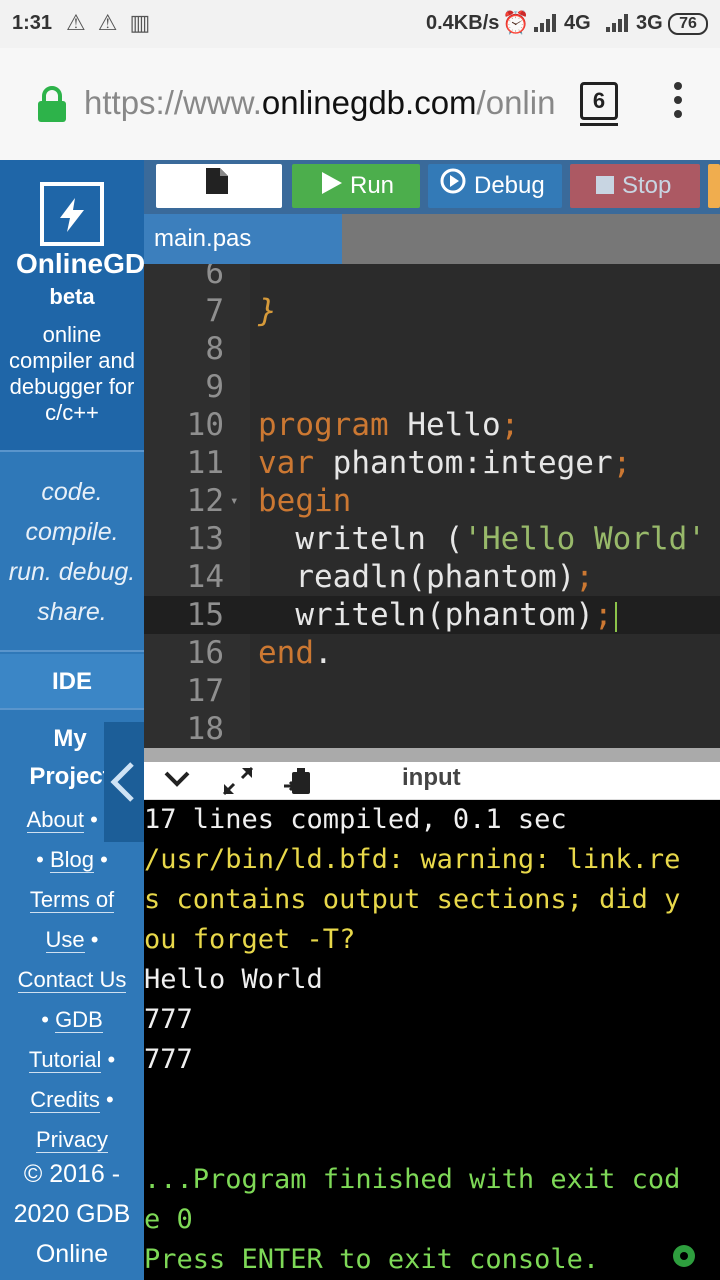 The height and width of the screenshot is (1280, 720). What do you see at coordinates (124, 782) in the screenshot?
I see `collapse-sidebar-button` at bounding box center [124, 782].